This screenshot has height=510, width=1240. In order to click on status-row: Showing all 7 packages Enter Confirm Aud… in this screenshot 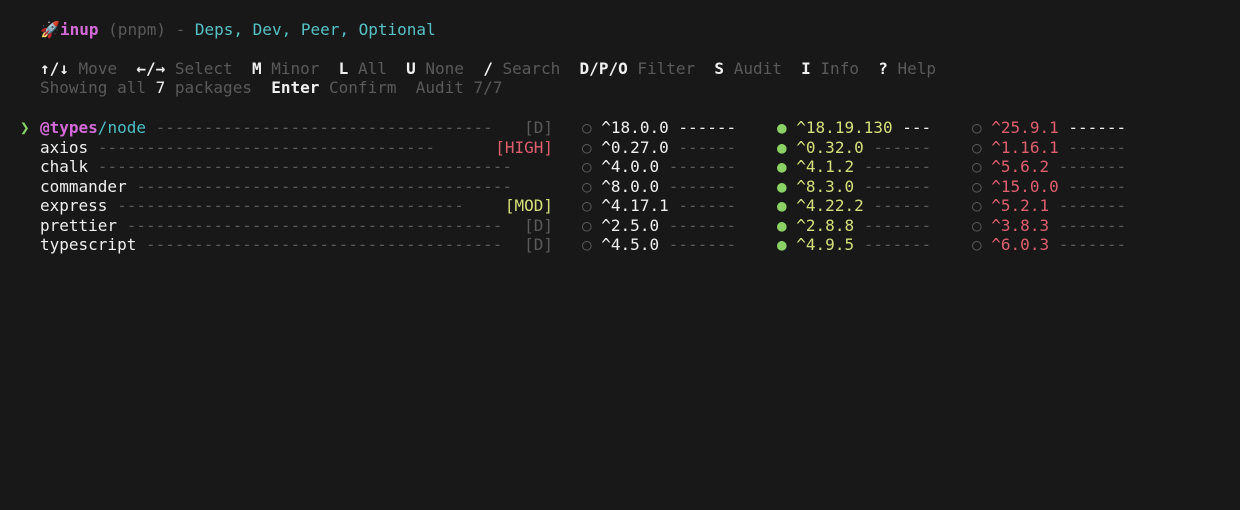, I will do `click(271, 88)`.